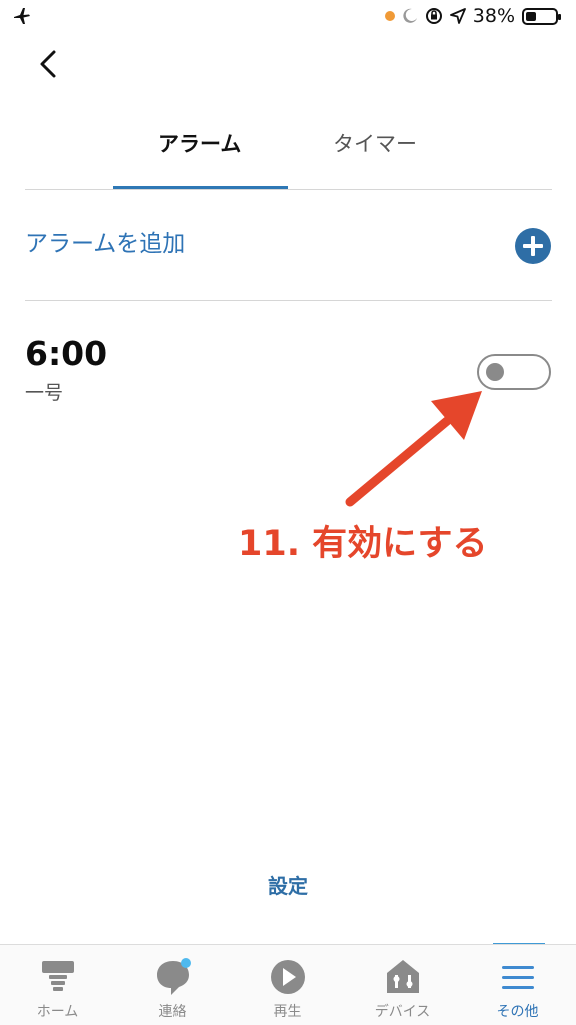  Describe the element at coordinates (288, 977) in the screenshot. I see `play-icon` at that location.